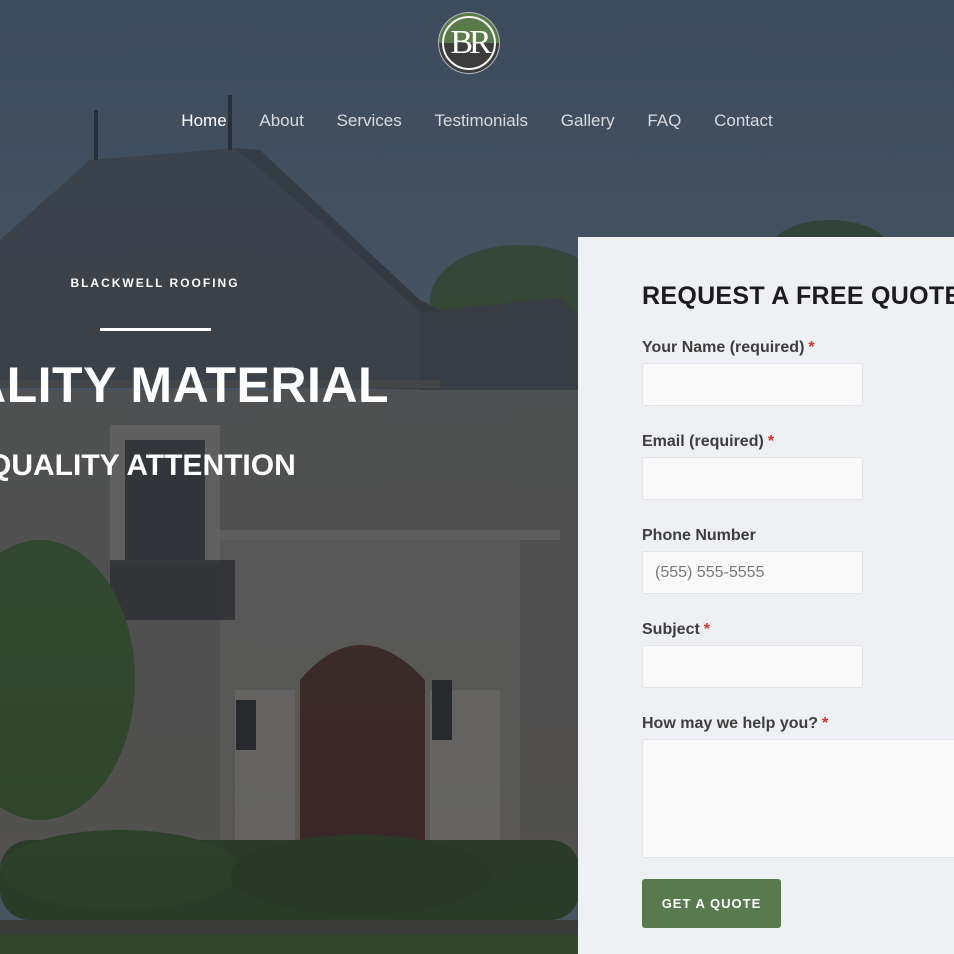  I want to click on hero-subheadline: QUALITY ATTENTION, so click(148, 465).